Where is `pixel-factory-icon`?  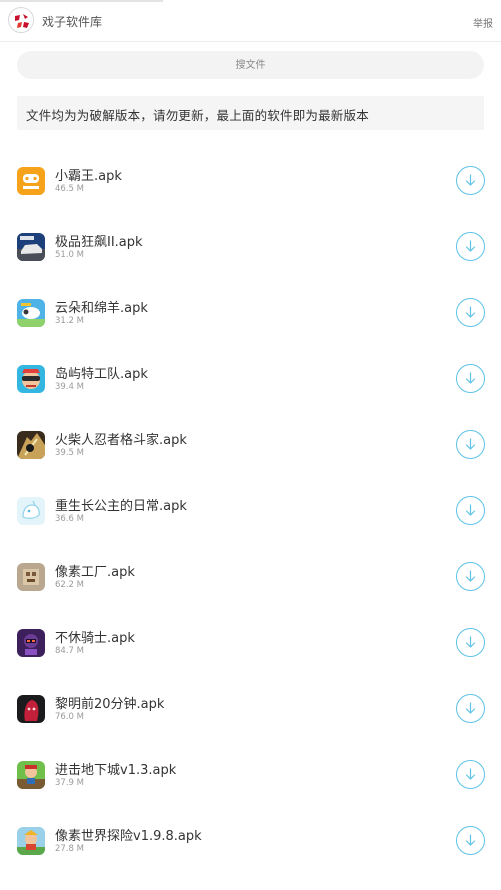
pixel-factory-icon is located at coordinates (31, 577).